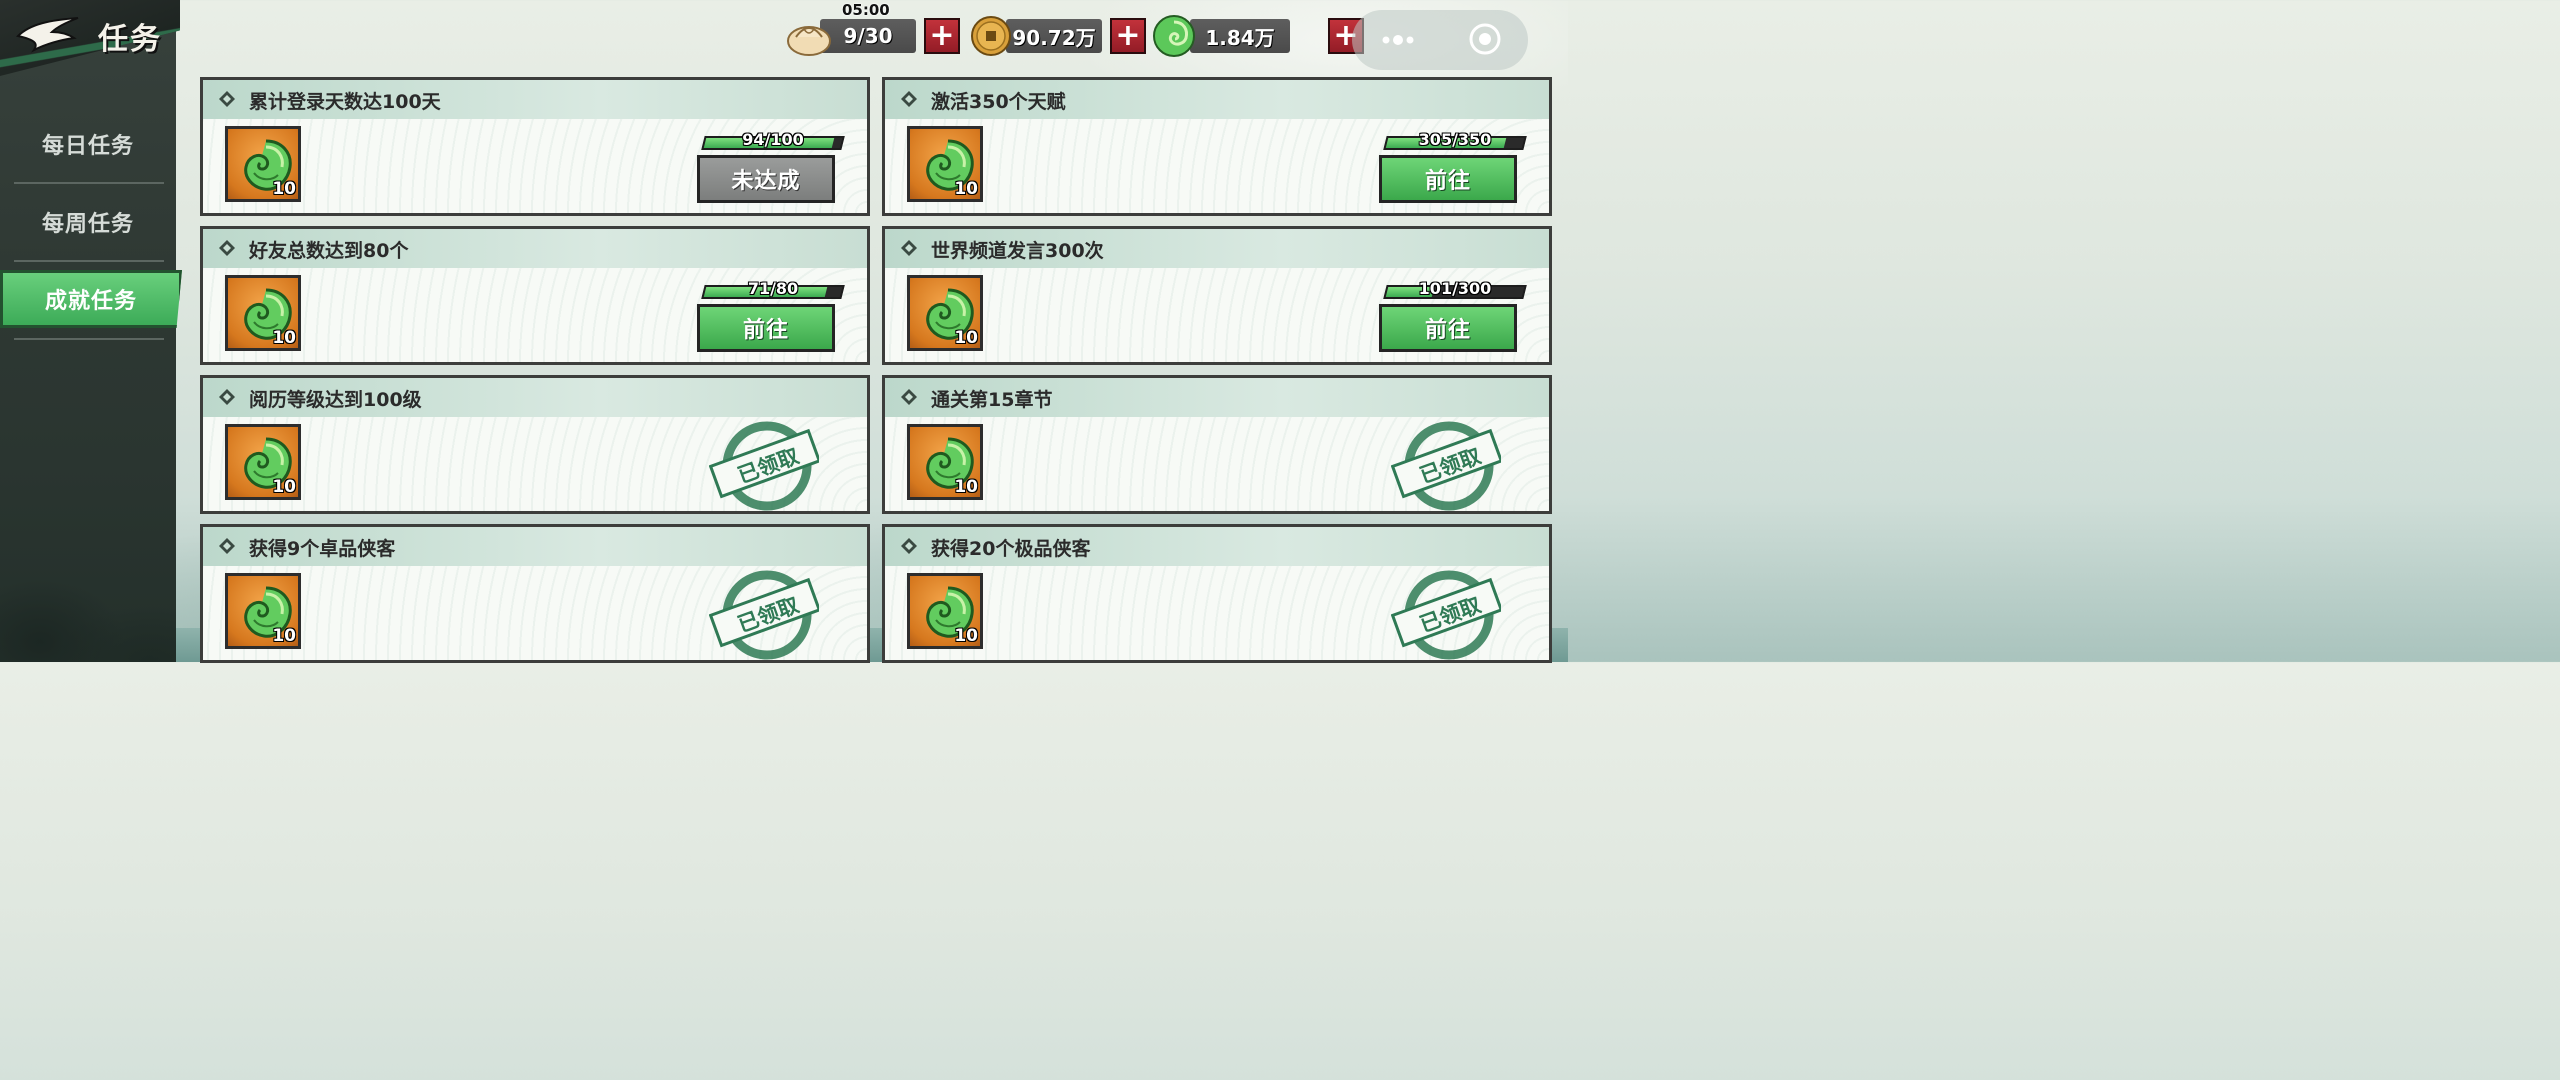  Describe the element at coordinates (1217, 593) in the screenshot. I see `task-card: 获得20个极品侠客 10 已领取` at that location.